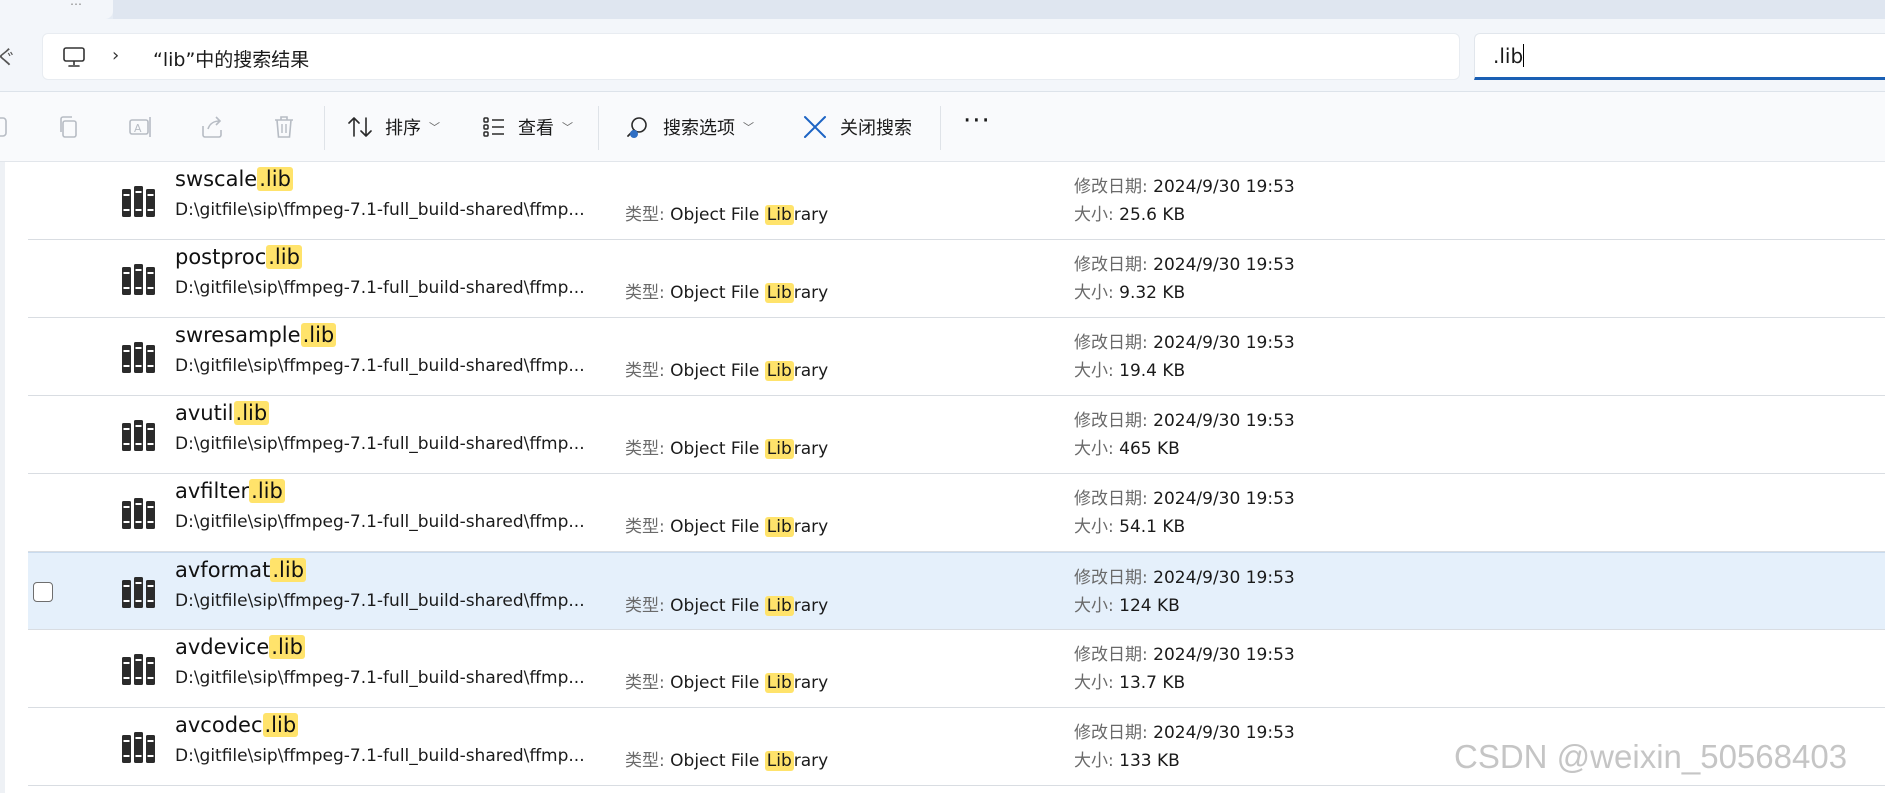 The height and width of the screenshot is (793, 1885). Describe the element at coordinates (1149, 761) in the screenshot. I see `size-value: 133 KB` at that location.